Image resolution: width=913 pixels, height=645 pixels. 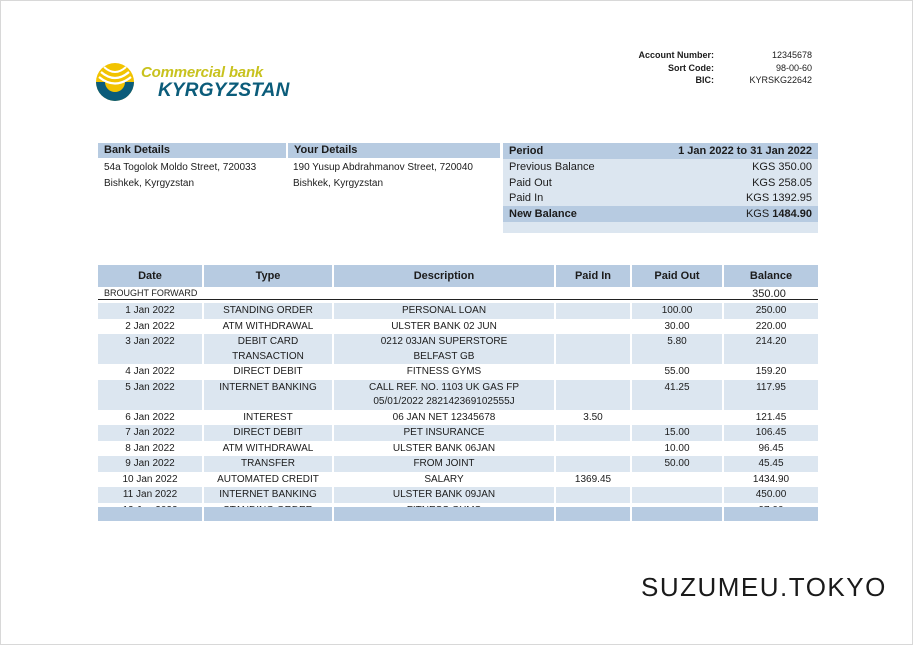 I want to click on paid-in-label: Paid In, so click(x=526, y=198).